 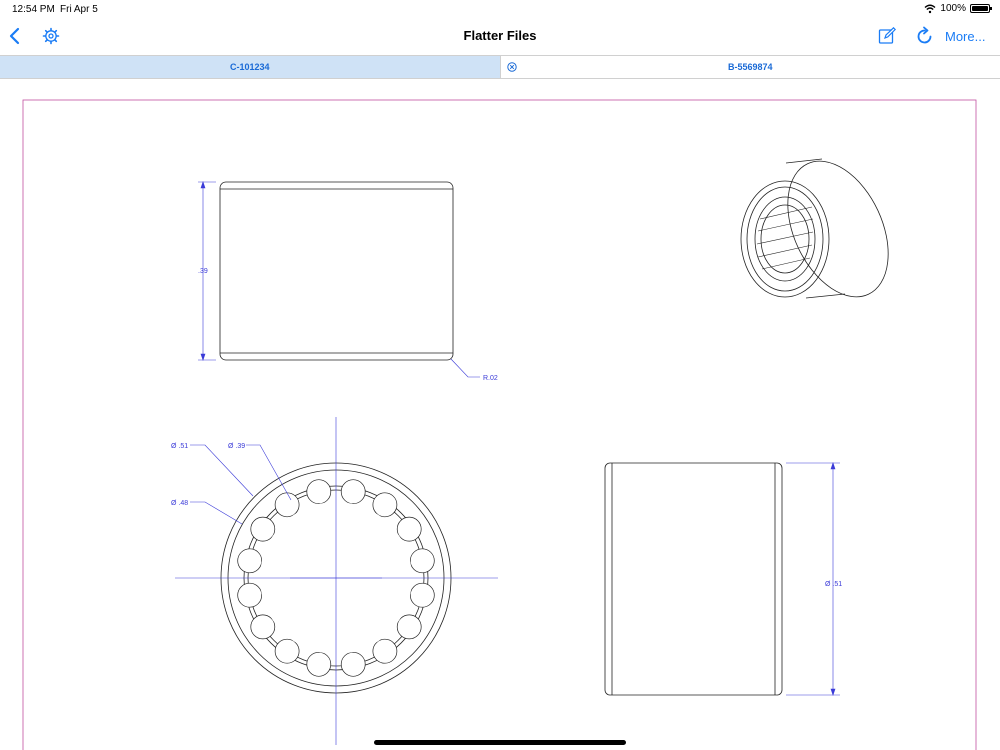 What do you see at coordinates (833, 584) in the screenshot?
I see `side-dia-label: Ø .51` at bounding box center [833, 584].